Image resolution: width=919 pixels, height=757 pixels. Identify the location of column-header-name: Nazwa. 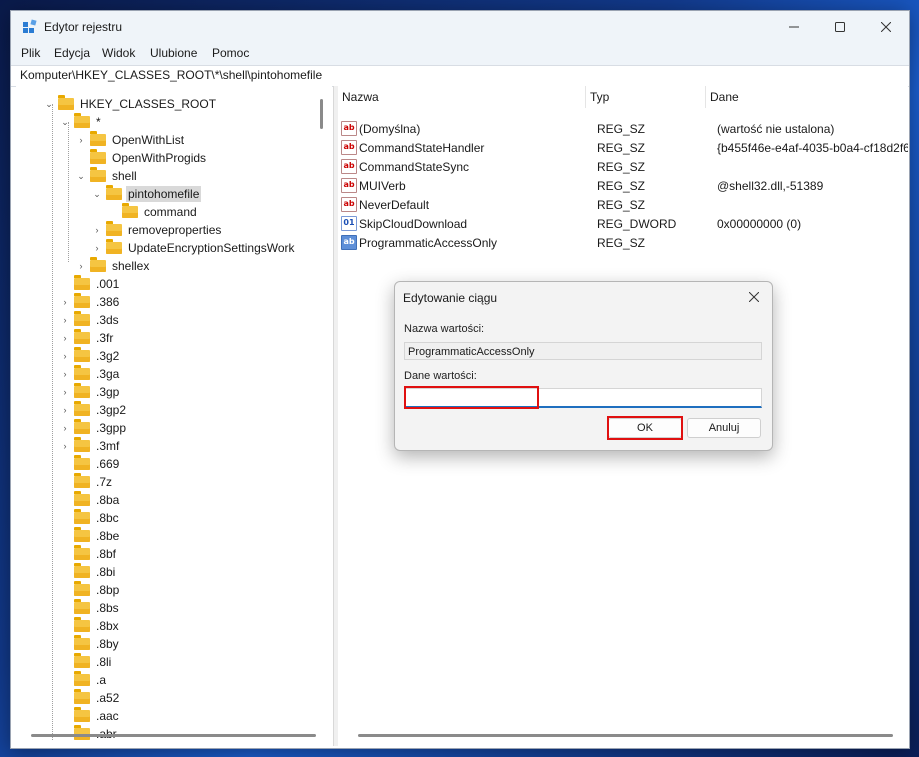
(462, 97).